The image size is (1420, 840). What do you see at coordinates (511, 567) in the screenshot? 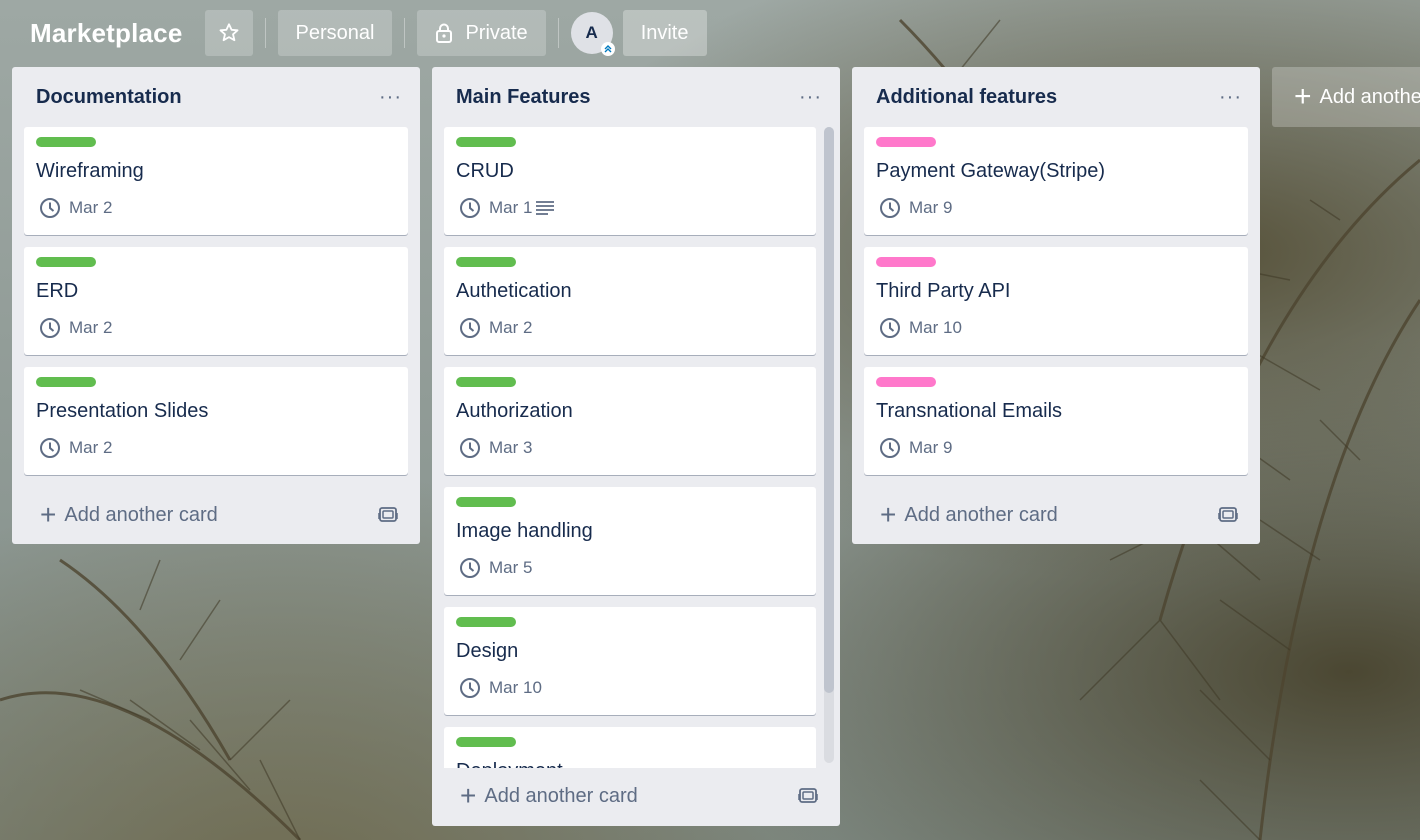
I see `due-date: Mar 5` at bounding box center [511, 567].